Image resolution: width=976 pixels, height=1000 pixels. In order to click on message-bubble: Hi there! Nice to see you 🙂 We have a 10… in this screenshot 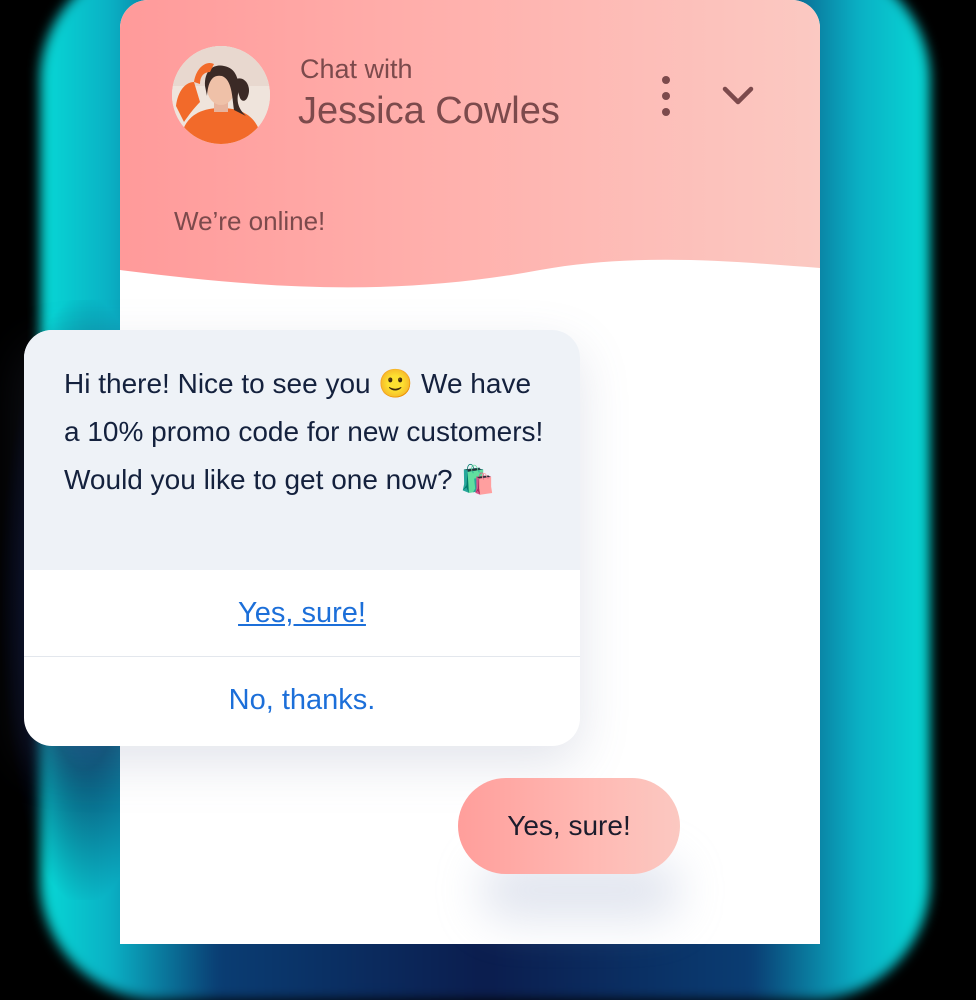, I will do `click(302, 450)`.